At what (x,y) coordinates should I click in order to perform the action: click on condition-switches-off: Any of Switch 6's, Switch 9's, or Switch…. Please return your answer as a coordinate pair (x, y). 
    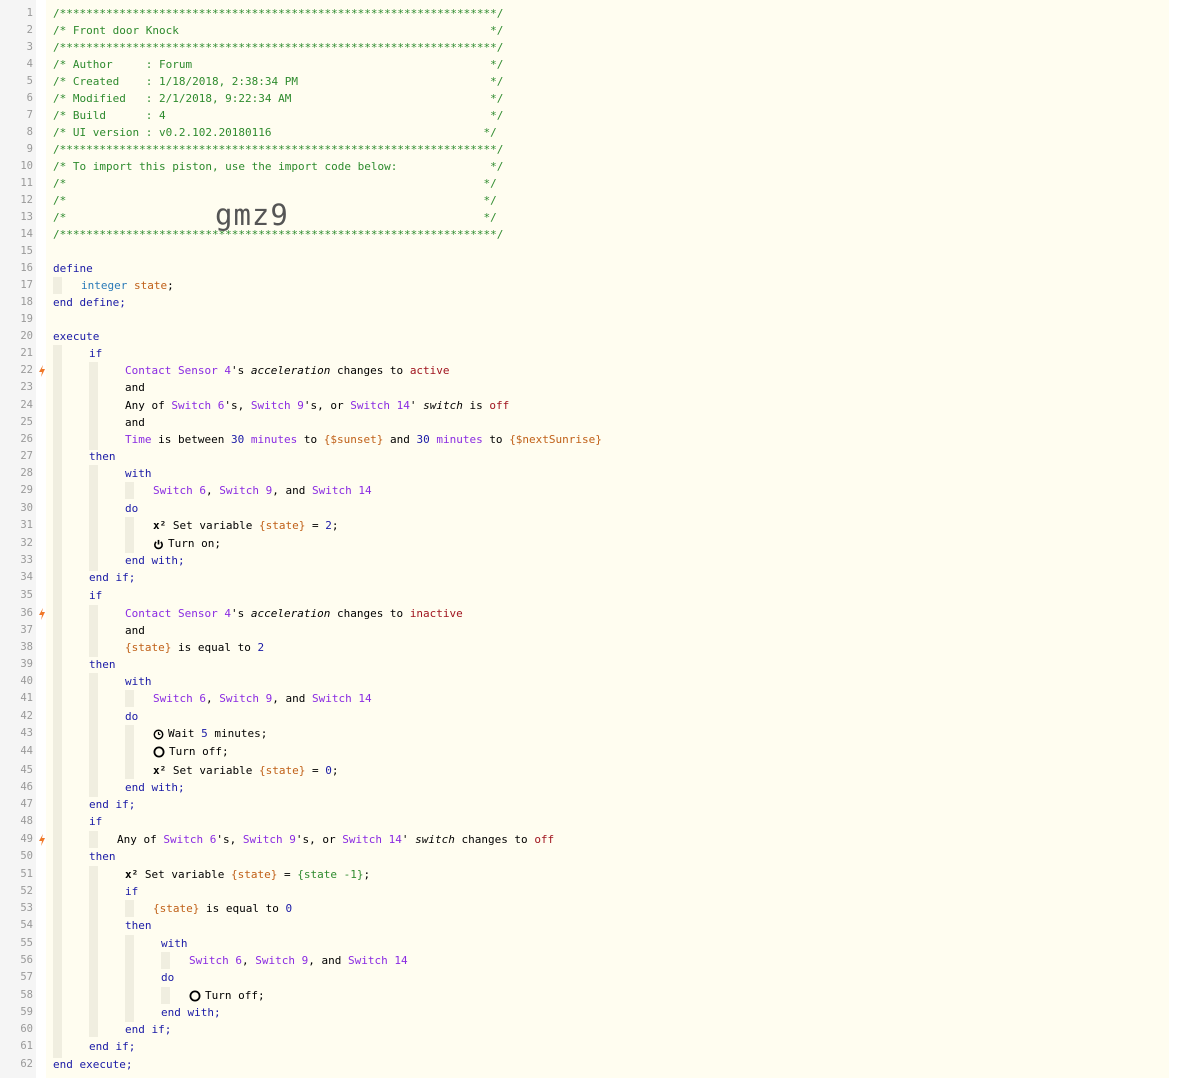
    Looking at the image, I should click on (317, 405).